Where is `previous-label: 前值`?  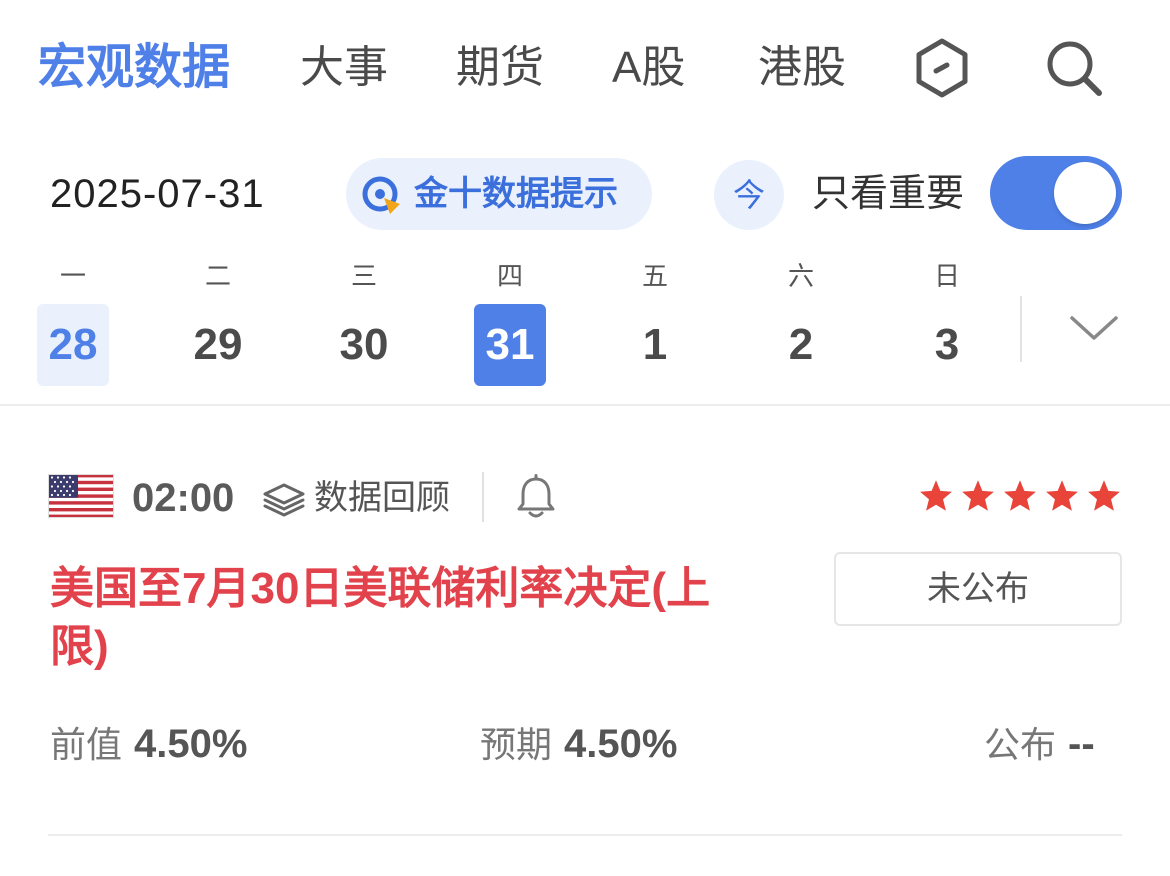
previous-label: 前值 is located at coordinates (86, 744).